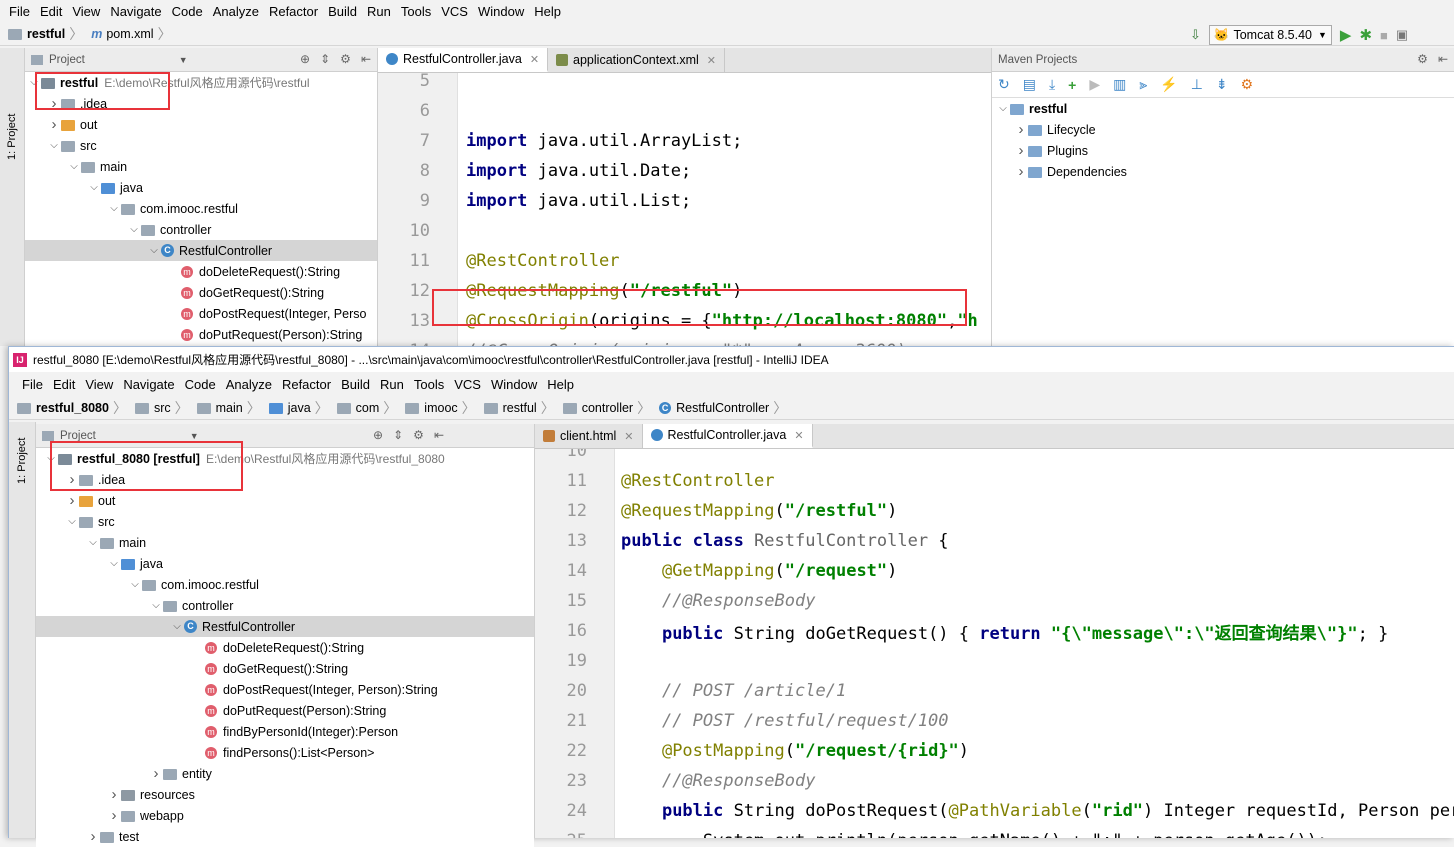  Describe the element at coordinates (236, 11) in the screenshot. I see `menu-analyze: Analyze` at that location.